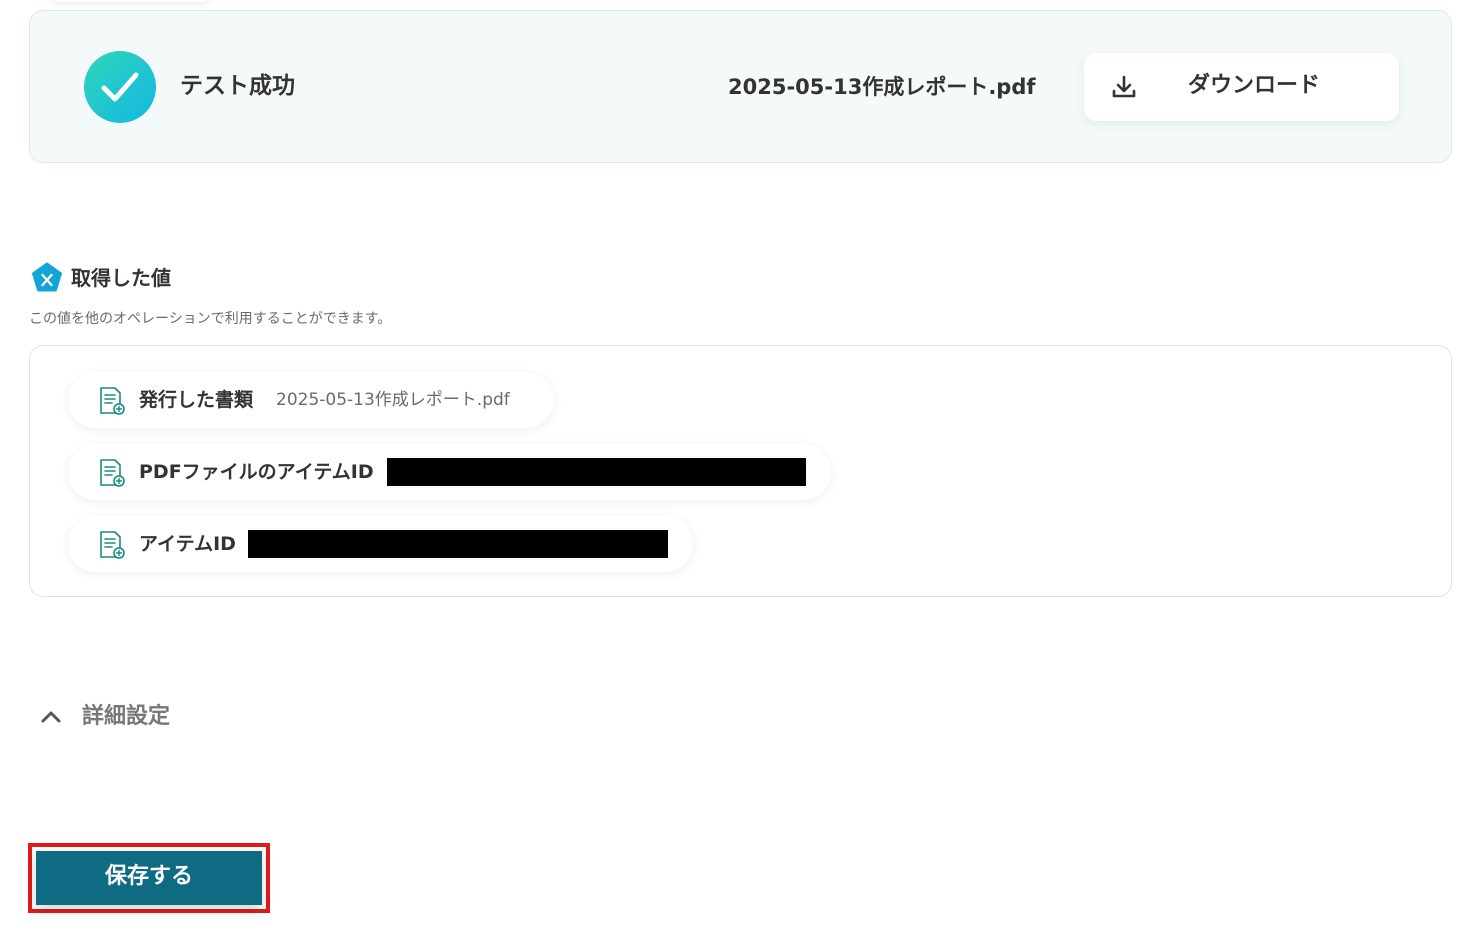 The image size is (1483, 933). Describe the element at coordinates (187, 544) in the screenshot. I see `value-item-label: アイテムID` at that location.